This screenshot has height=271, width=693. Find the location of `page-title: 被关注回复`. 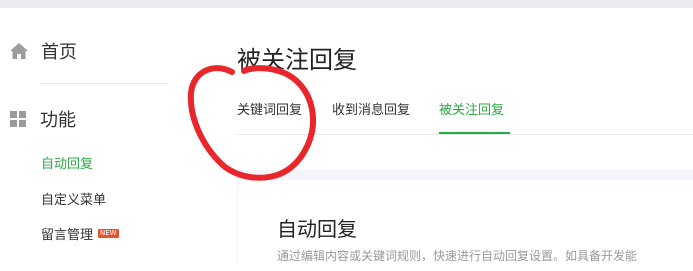

page-title: 被关注回复 is located at coordinates (297, 60).